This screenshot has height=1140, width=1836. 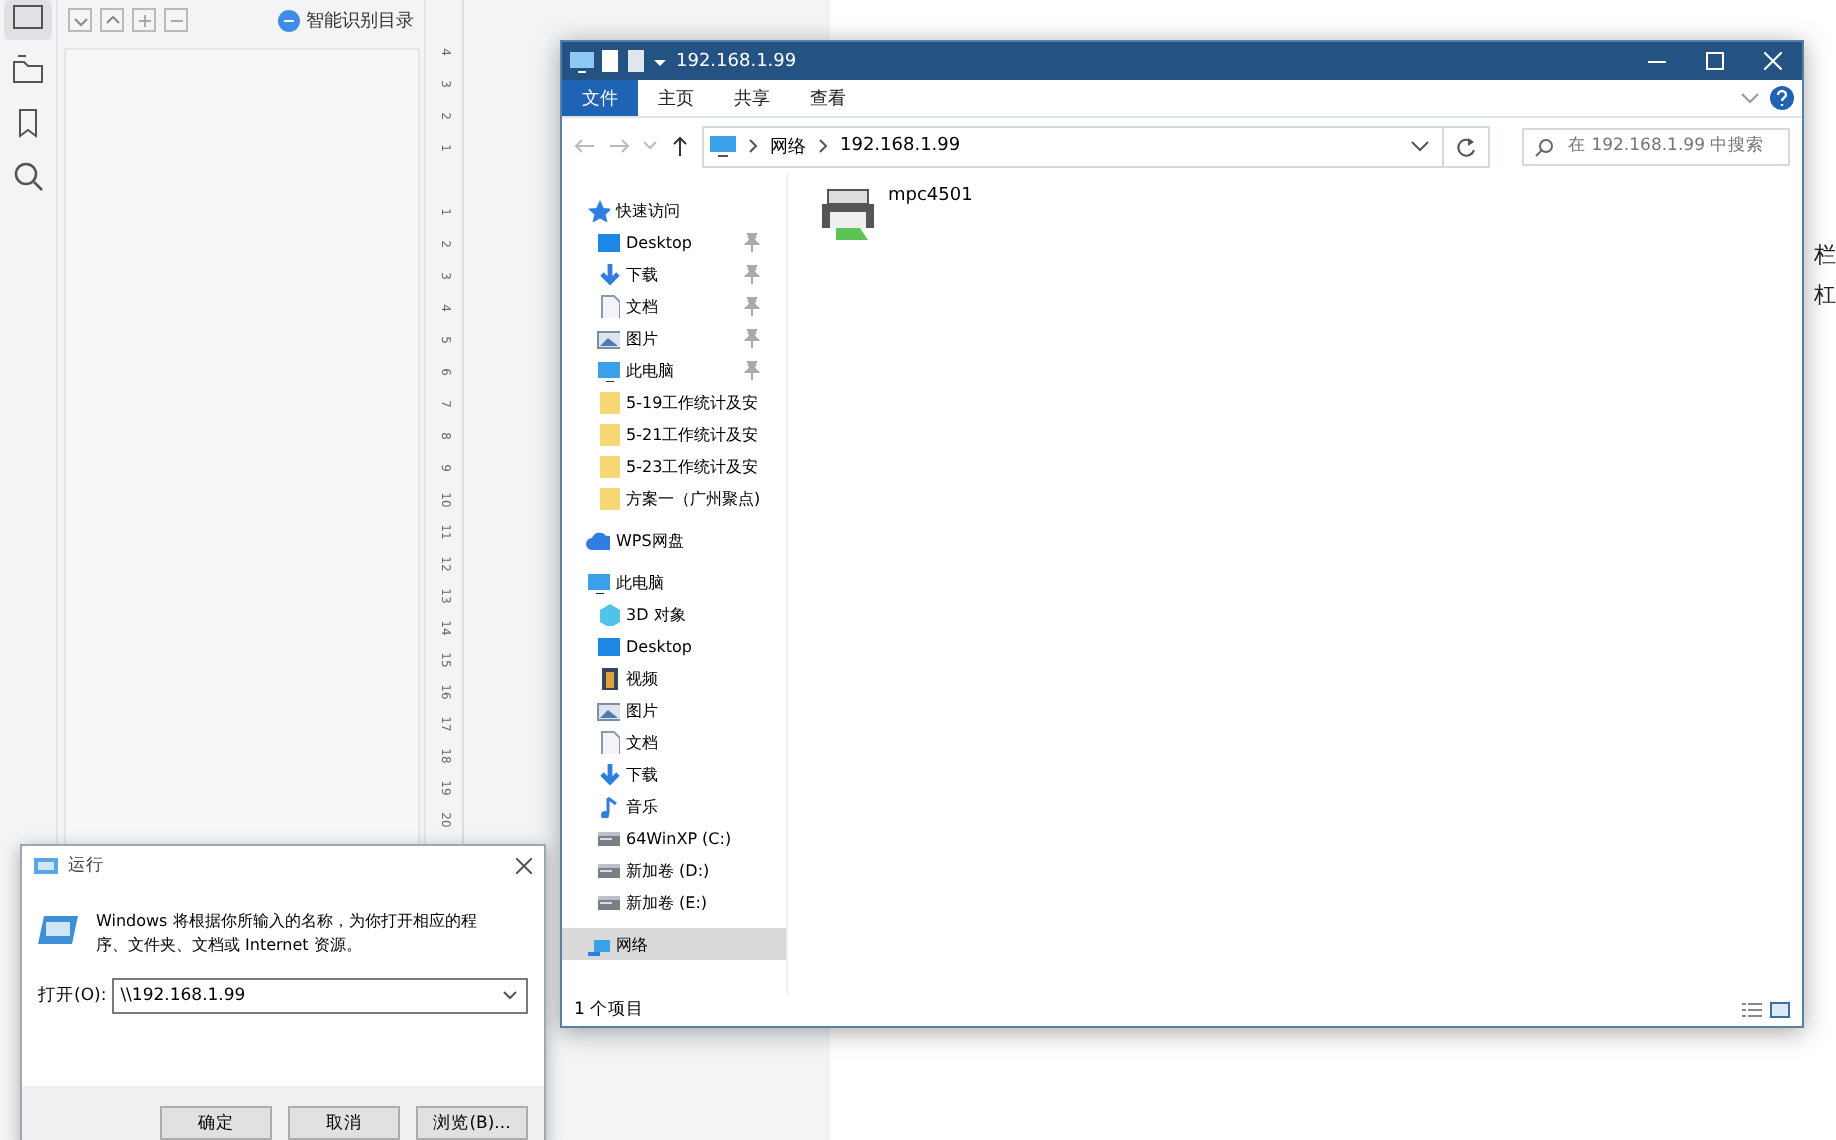 What do you see at coordinates (674, 466) in the screenshot?
I see `nav-item: 5-23工作统计及安` at bounding box center [674, 466].